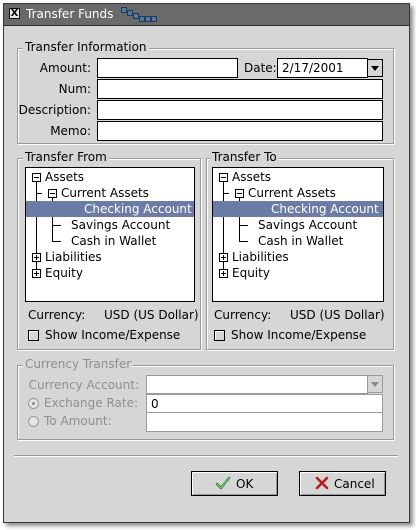 This screenshot has height=530, width=416. I want to click on transfer-to-title: Transfer To, so click(244, 157).